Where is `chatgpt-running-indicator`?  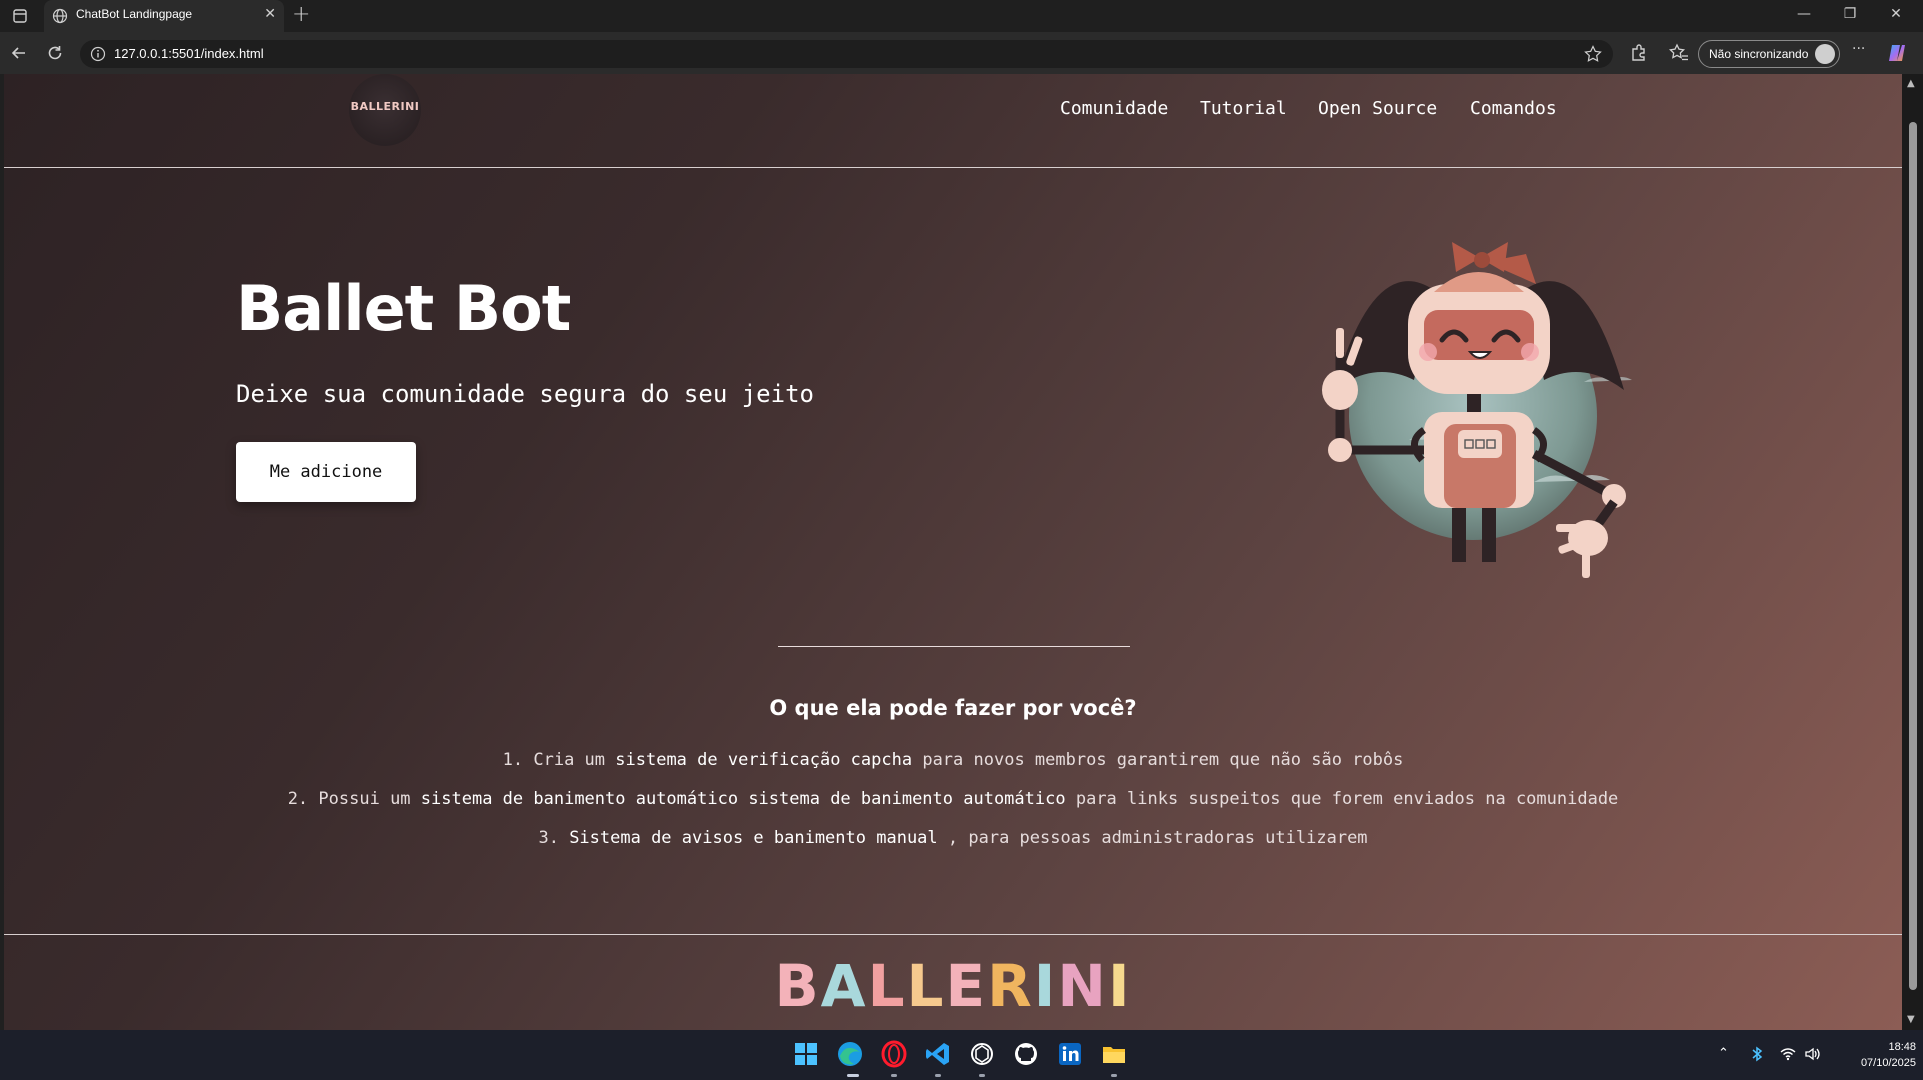
chatgpt-running-indicator is located at coordinates (982, 1075).